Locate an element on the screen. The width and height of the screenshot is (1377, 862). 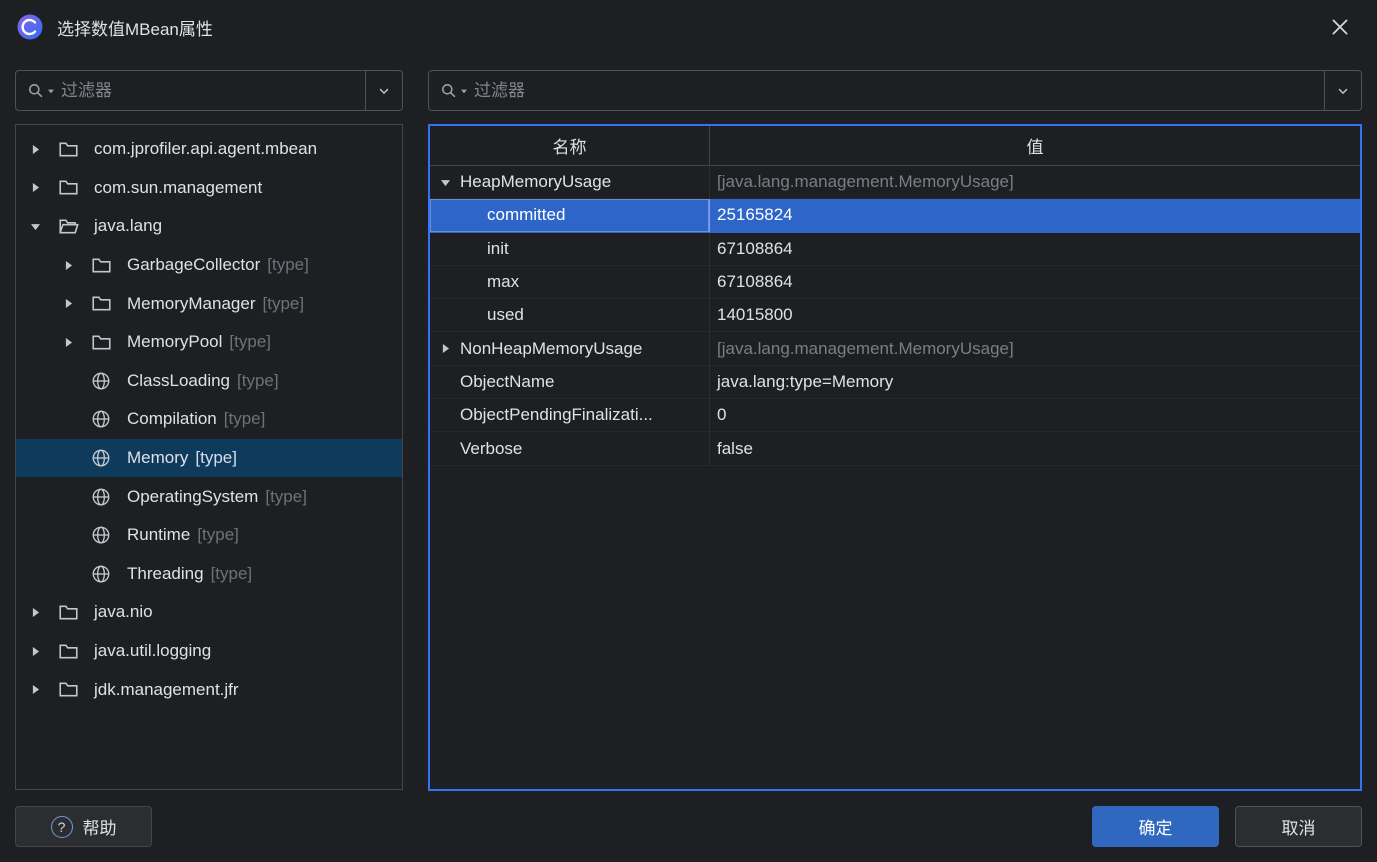
tree-item: java.lang is located at coordinates (209, 226).